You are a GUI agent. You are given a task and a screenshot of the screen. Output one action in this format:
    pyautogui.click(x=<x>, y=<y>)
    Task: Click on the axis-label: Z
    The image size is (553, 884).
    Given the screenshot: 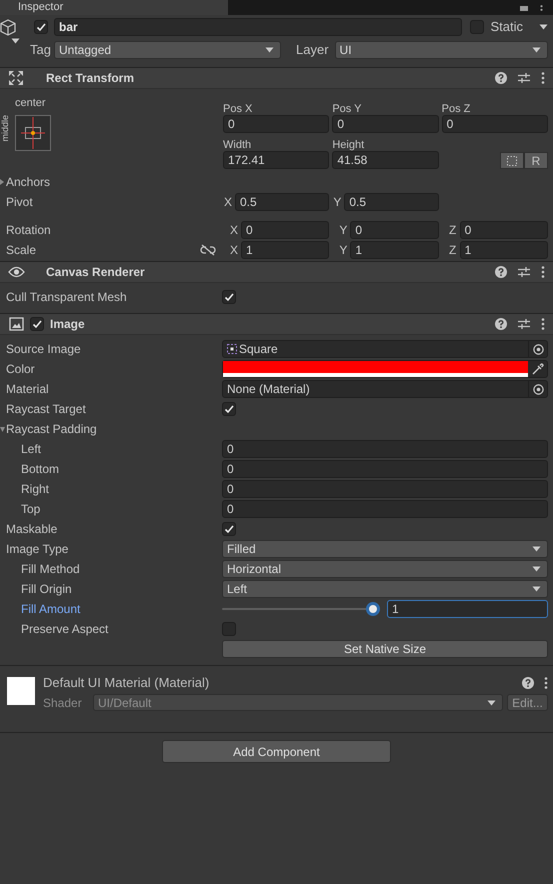 What is the action you would take?
    pyautogui.click(x=453, y=230)
    